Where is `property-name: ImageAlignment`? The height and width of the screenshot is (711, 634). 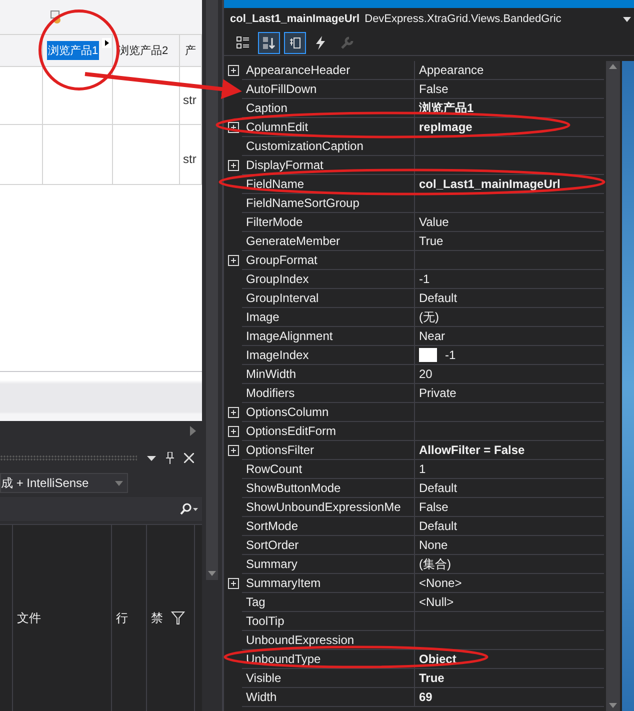 property-name: ImageAlignment is located at coordinates (328, 336).